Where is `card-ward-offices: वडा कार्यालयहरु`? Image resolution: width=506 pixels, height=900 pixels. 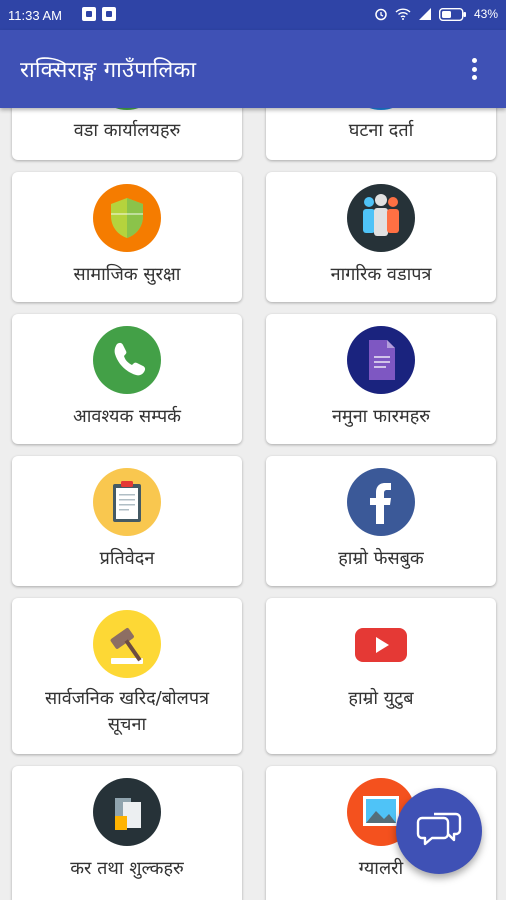 card-ward-offices: वडा कार्यालयहरु is located at coordinates (127, 134).